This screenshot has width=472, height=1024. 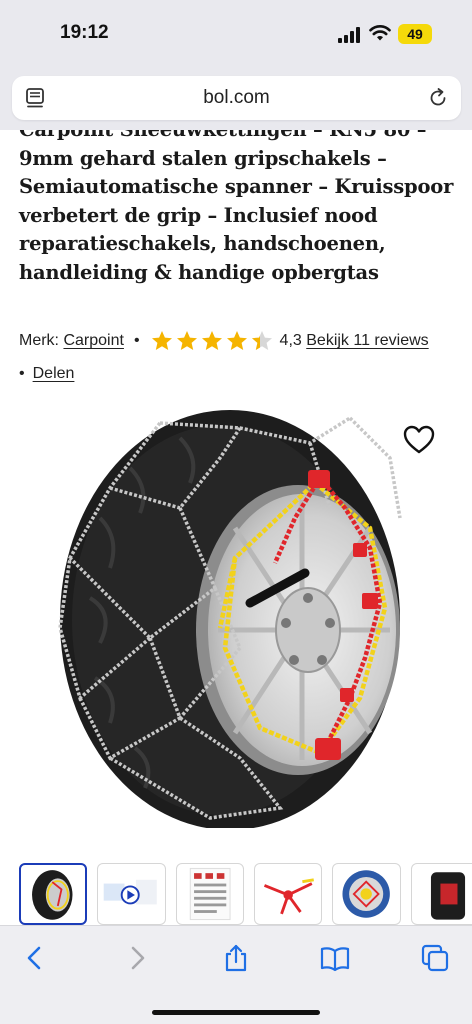 I want to click on share-row: • Delen, so click(x=46, y=374).